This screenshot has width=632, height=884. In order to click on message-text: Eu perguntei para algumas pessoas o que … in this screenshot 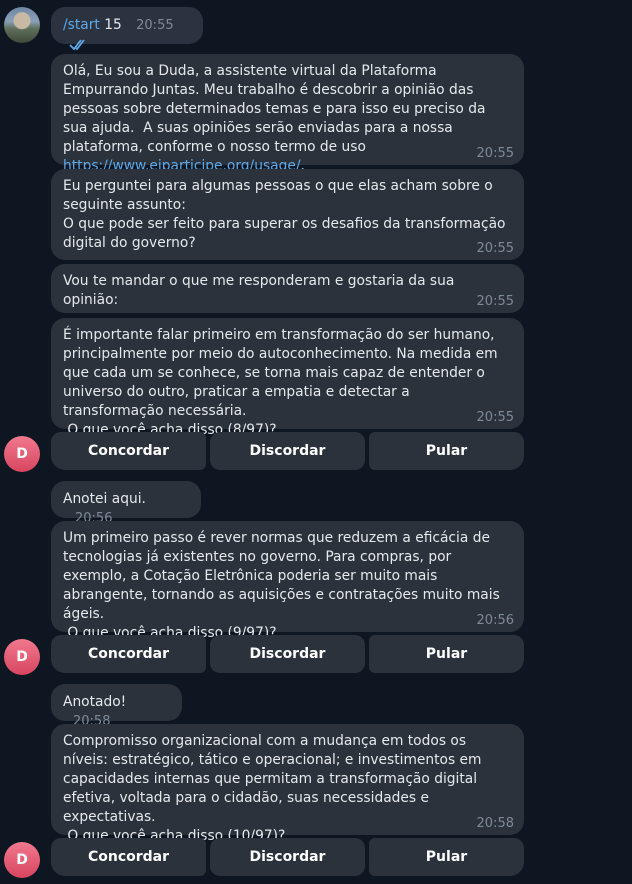, I will do `click(284, 214)`.